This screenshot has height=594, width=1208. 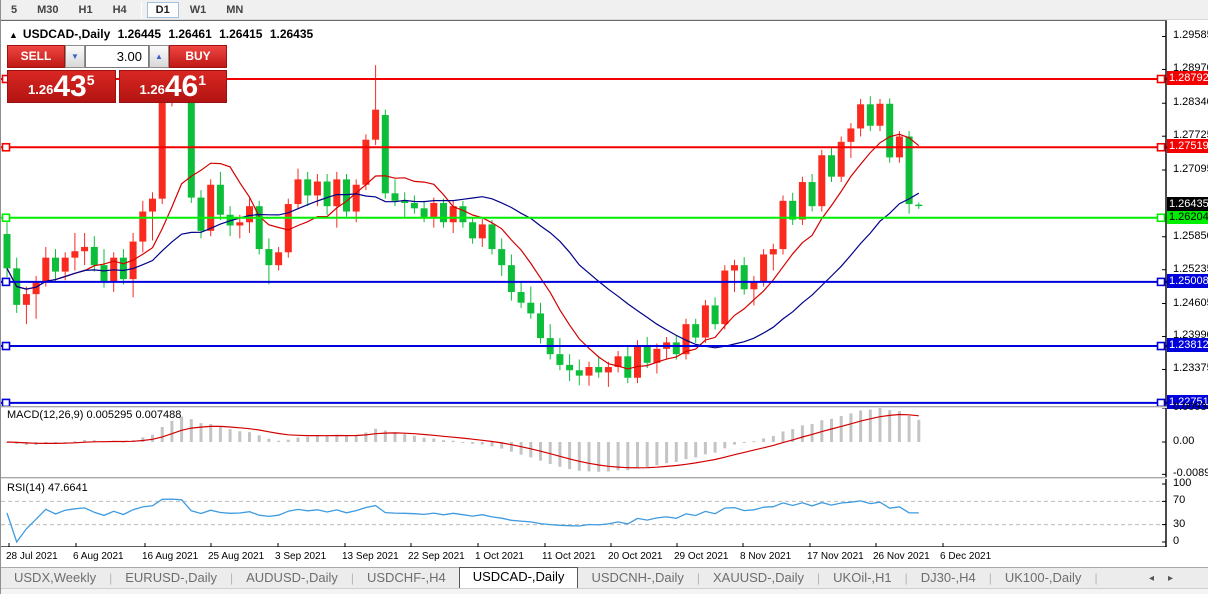 I want to click on chart-tab-ukoil-h1: UKOil-,H1, so click(x=862, y=578).